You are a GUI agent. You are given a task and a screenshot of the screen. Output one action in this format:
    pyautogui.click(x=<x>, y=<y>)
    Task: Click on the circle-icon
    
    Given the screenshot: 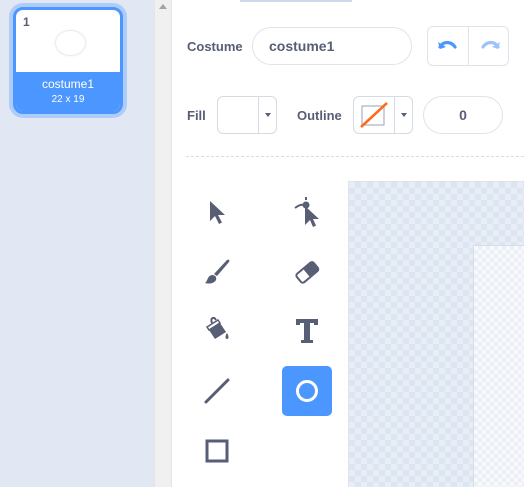 What is the action you would take?
    pyautogui.click(x=307, y=391)
    